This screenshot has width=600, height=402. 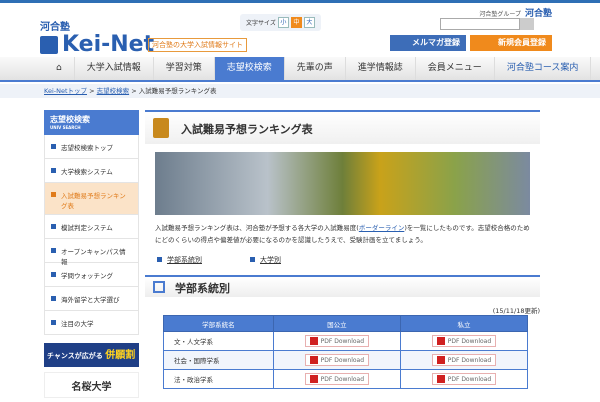 What do you see at coordinates (261, 23) in the screenshot?
I see `font-size-label: 文字サイズ` at bounding box center [261, 23].